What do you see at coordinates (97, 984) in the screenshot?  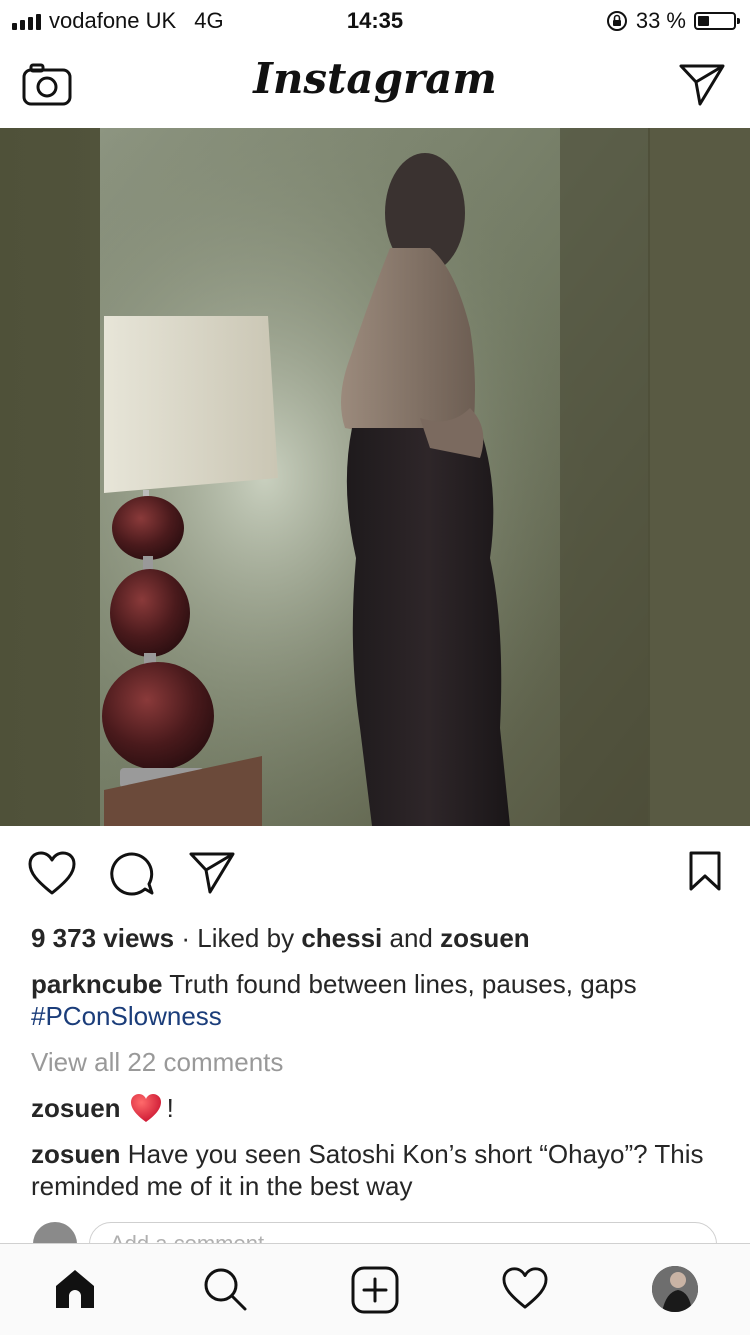 I see `caption-username: parkncube` at bounding box center [97, 984].